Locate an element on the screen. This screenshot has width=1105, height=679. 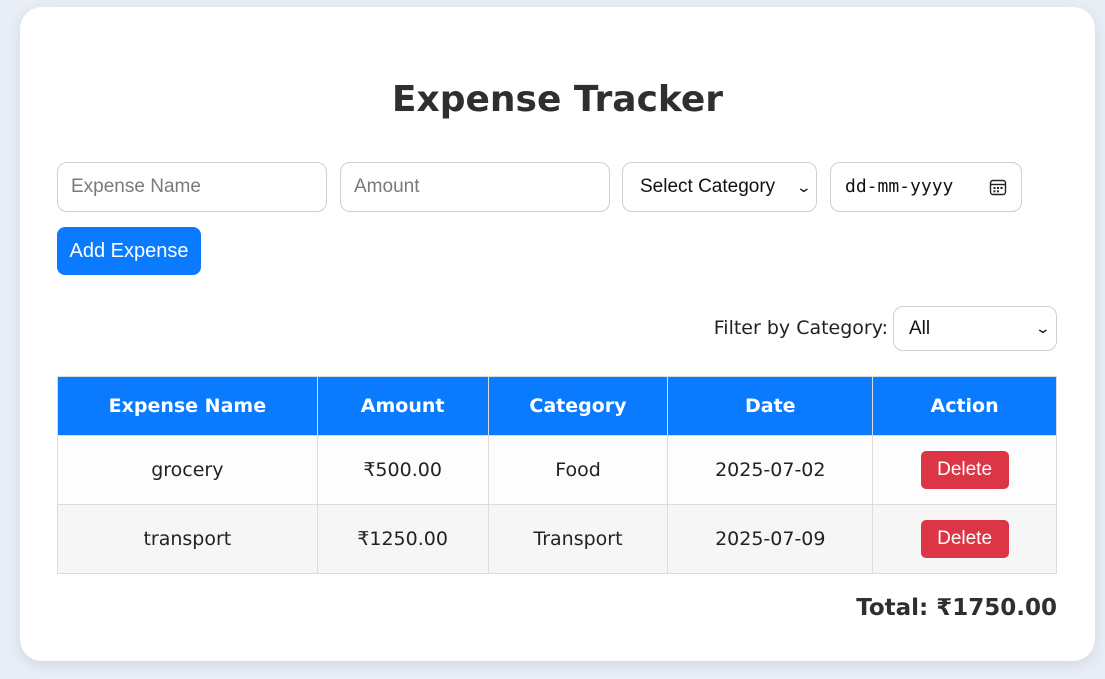
cell-amount: ₹500.00 is located at coordinates (402, 470).